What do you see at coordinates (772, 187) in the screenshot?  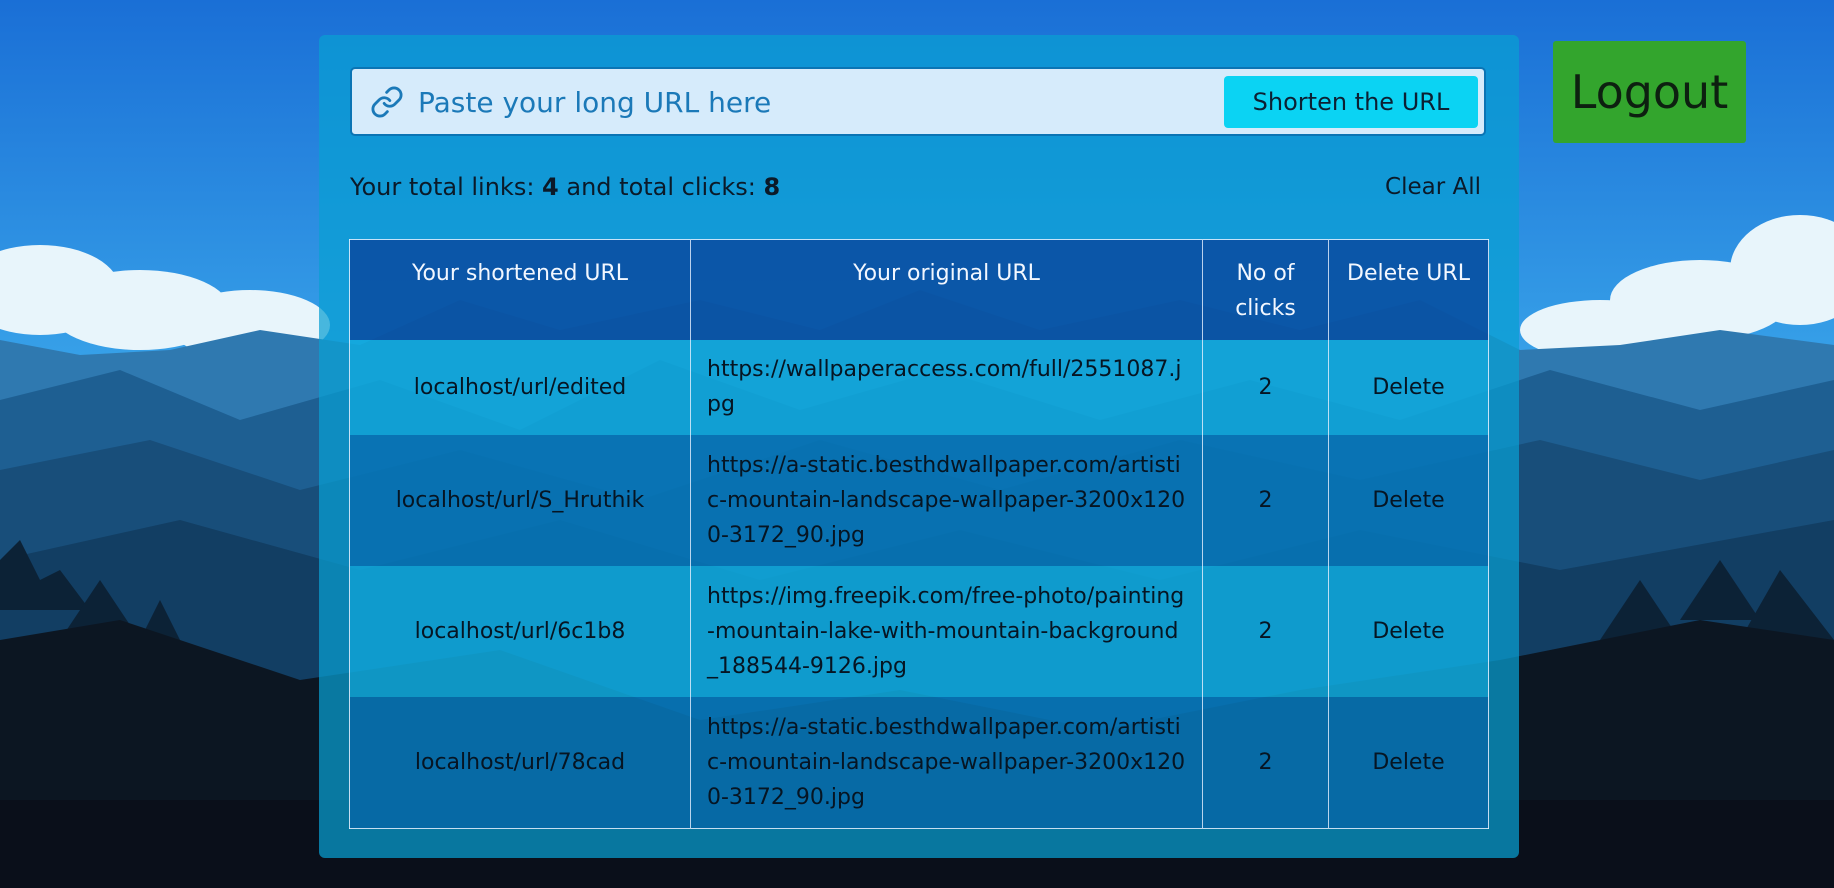 I see `total-clicks-count: 8` at bounding box center [772, 187].